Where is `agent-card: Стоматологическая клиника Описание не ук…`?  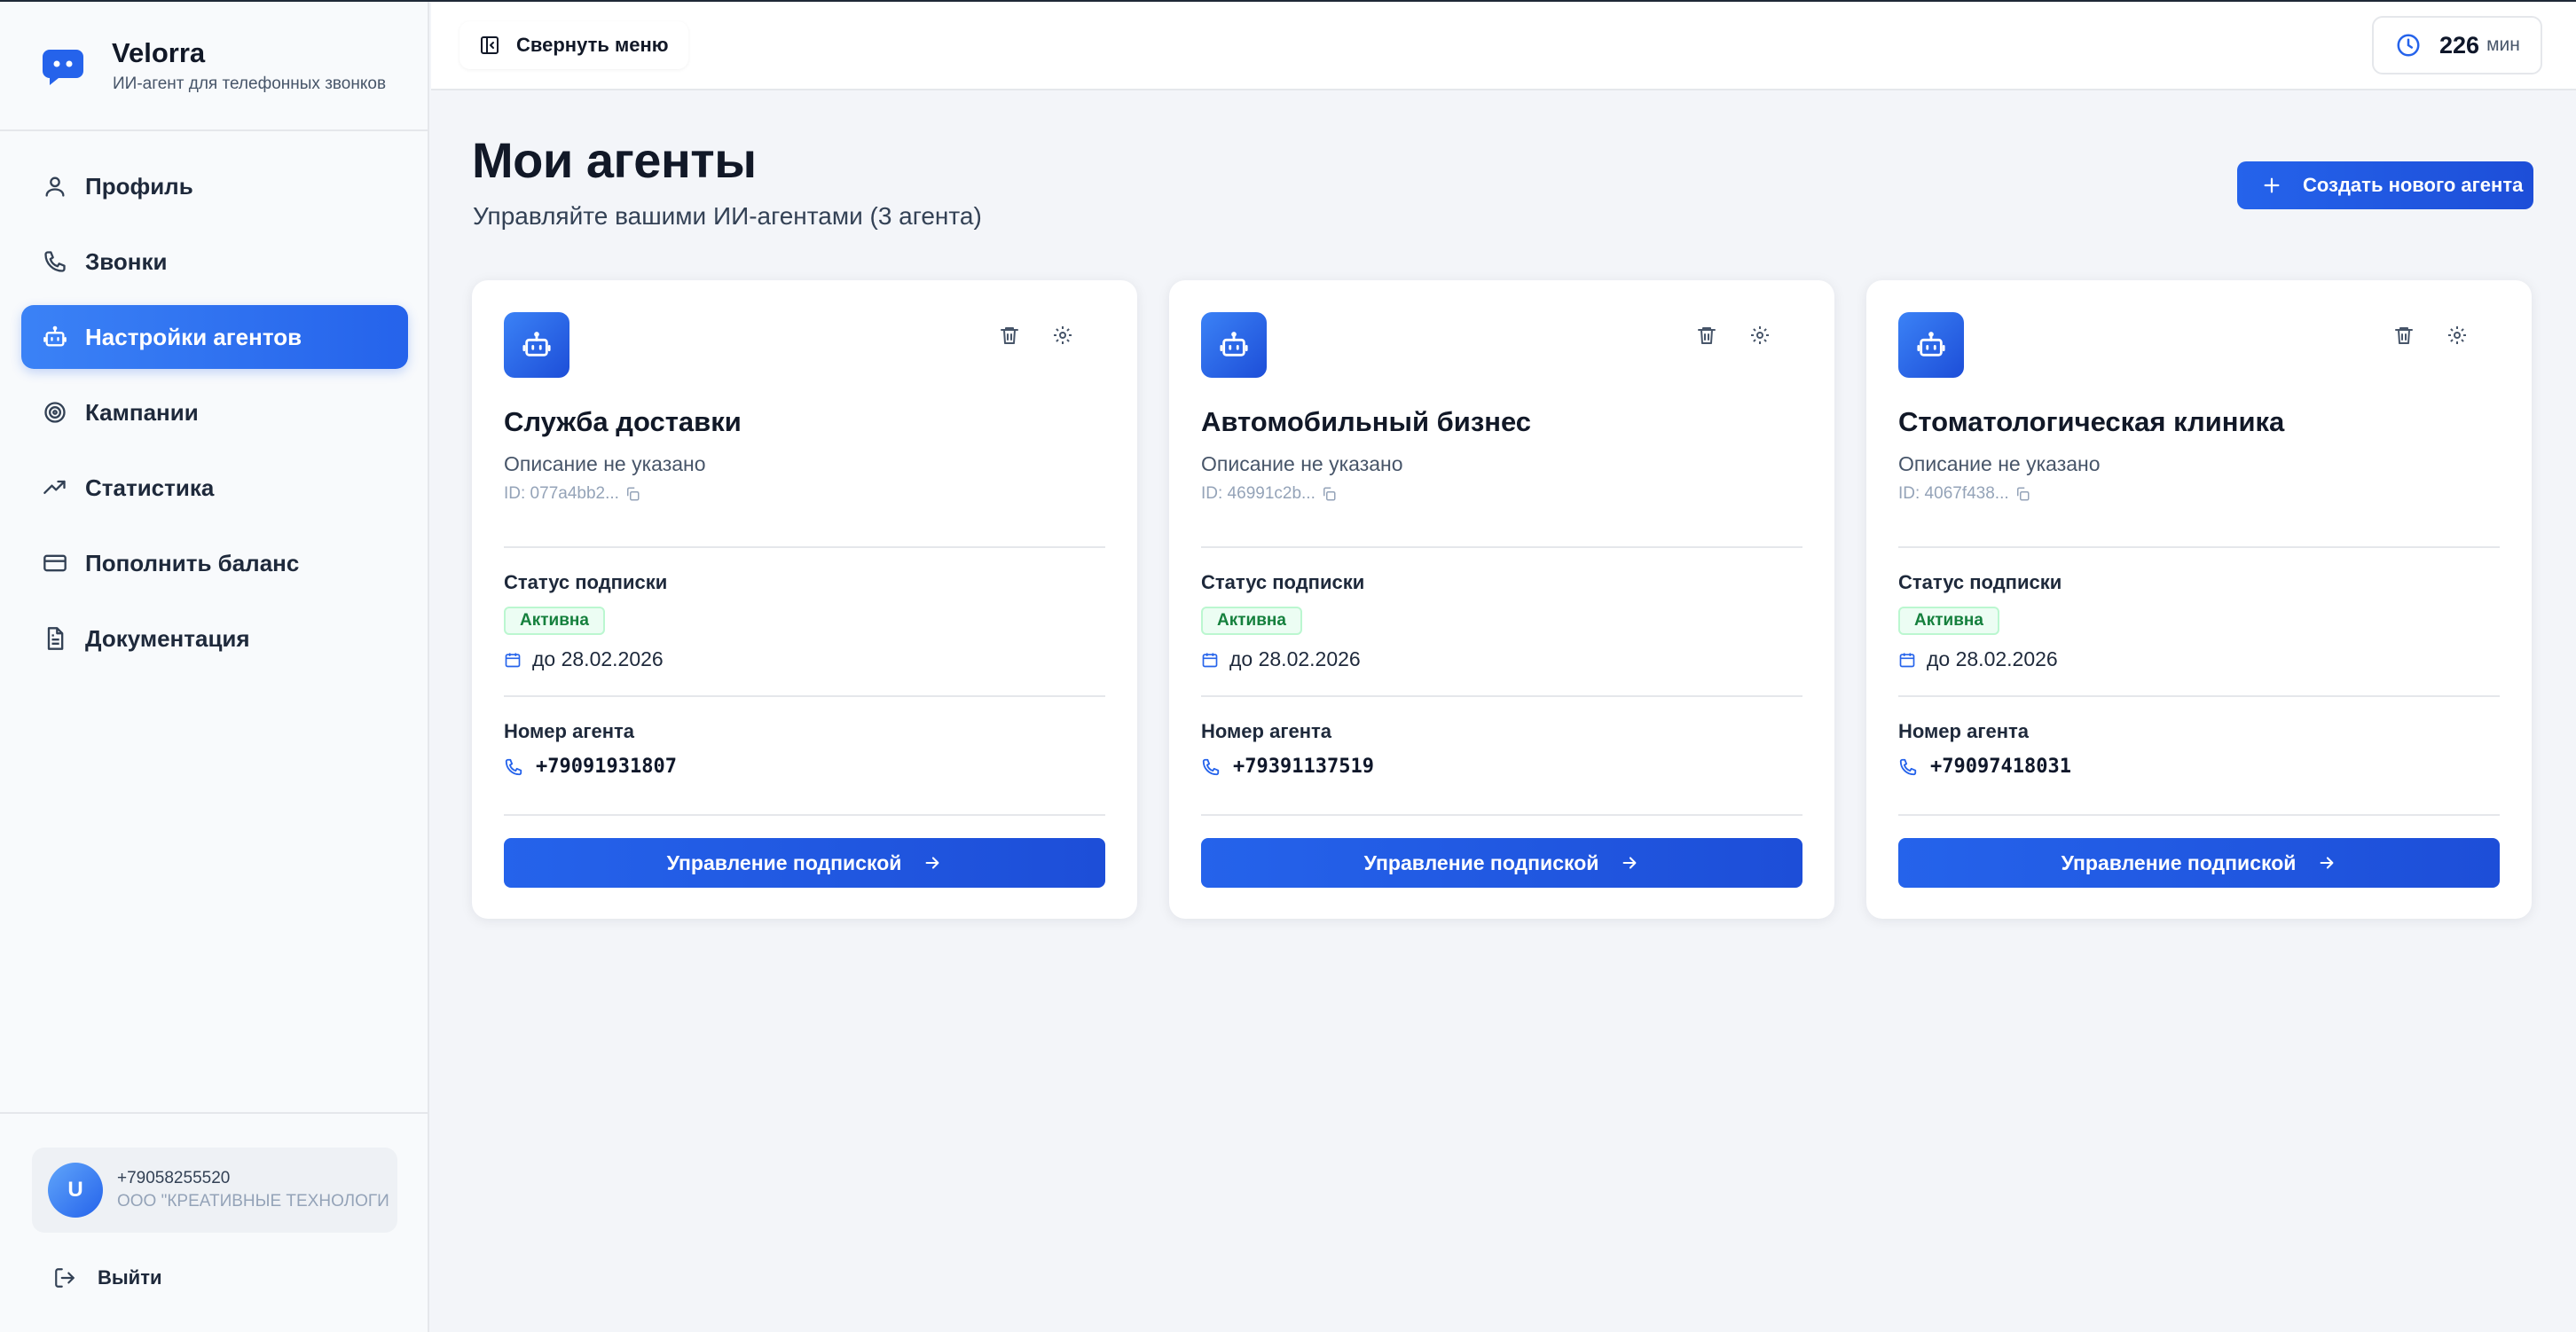 agent-card: Стоматологическая клиника Описание не ук… is located at coordinates (2199, 599).